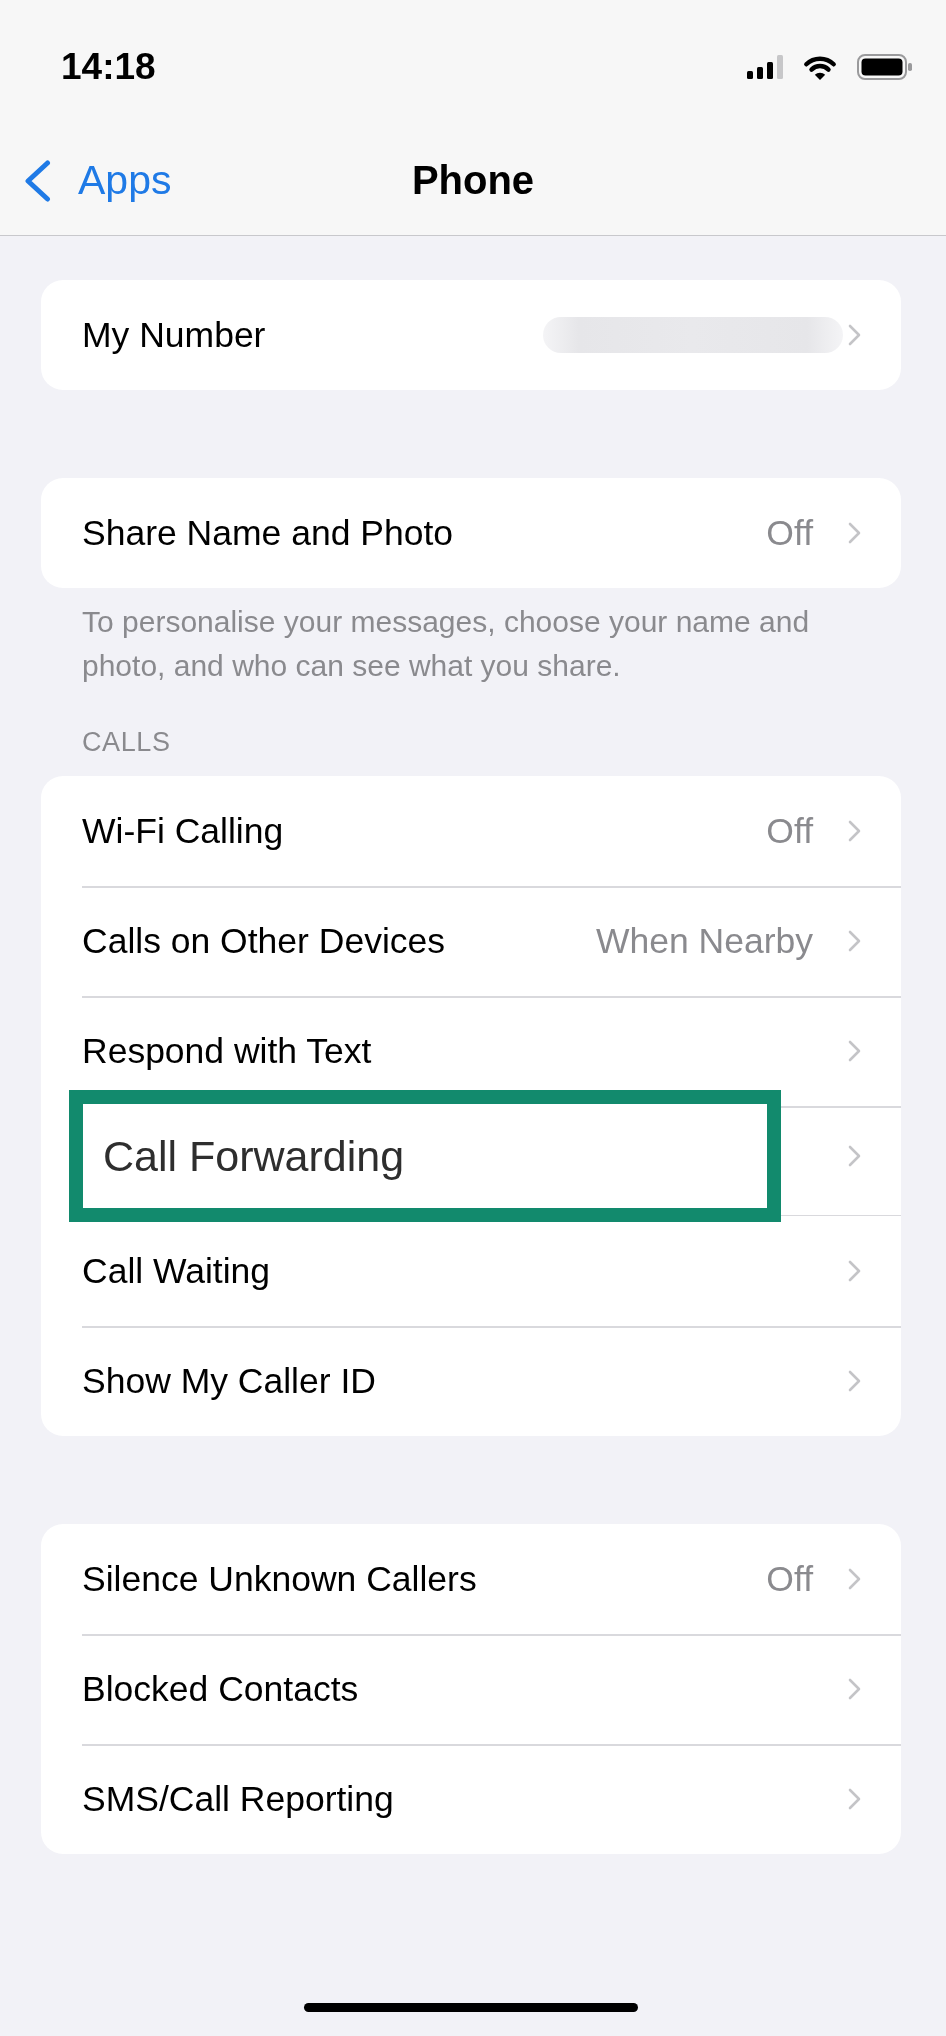 The image size is (946, 2036). Describe the element at coordinates (471, 941) in the screenshot. I see `settings-row: Calls on Other Devices When Nearby` at that location.